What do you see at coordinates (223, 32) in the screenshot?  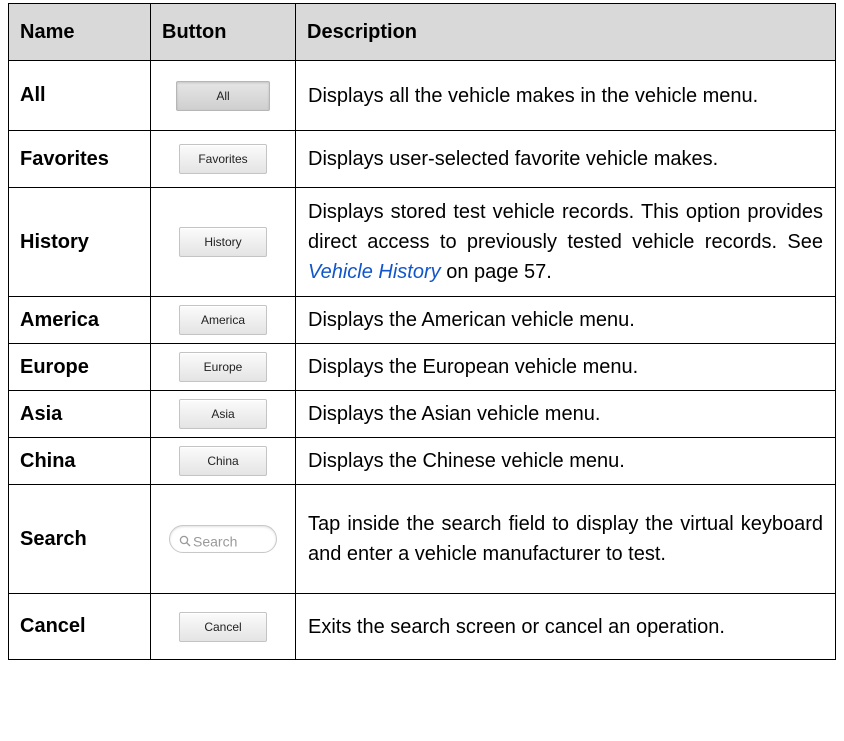 I see `header-button: Button` at bounding box center [223, 32].